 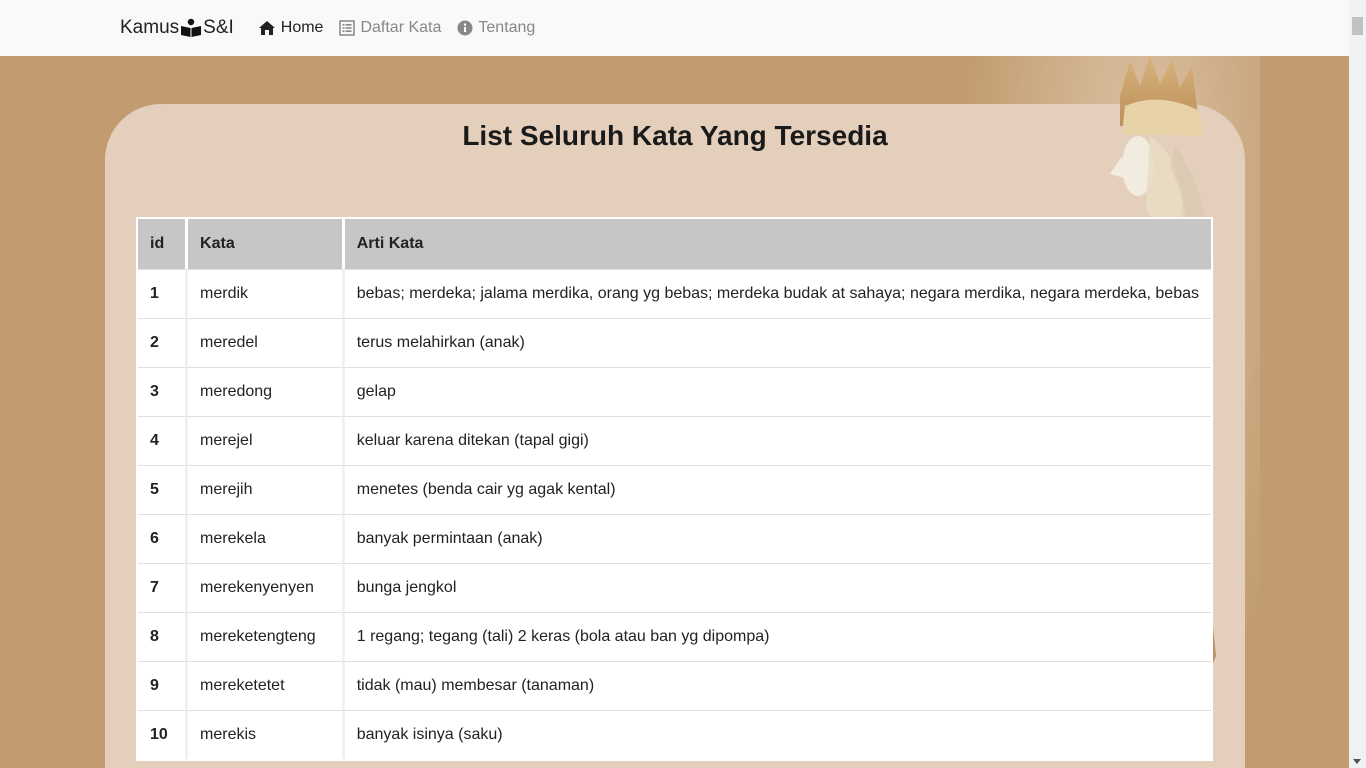 What do you see at coordinates (191, 28) in the screenshot?
I see `book-reader-icon` at bounding box center [191, 28].